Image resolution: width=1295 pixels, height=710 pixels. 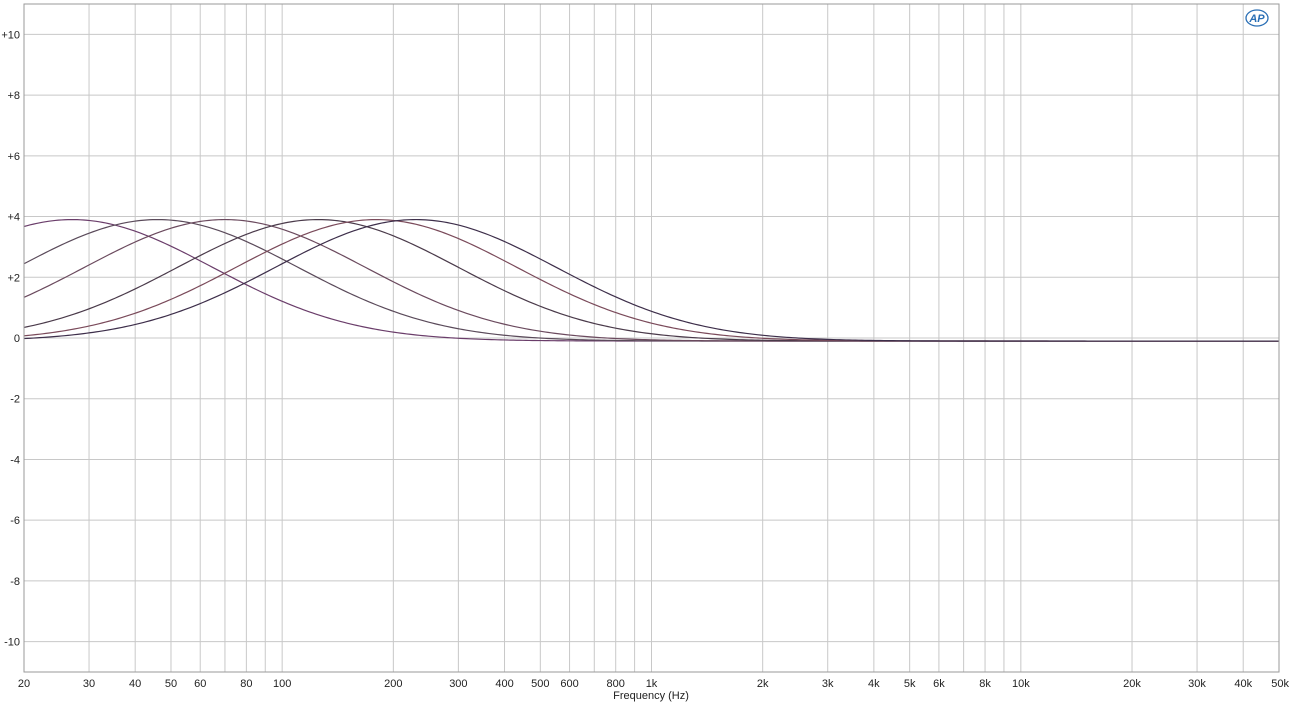 I want to click on x-tick-label: 3k, so click(x=828, y=684).